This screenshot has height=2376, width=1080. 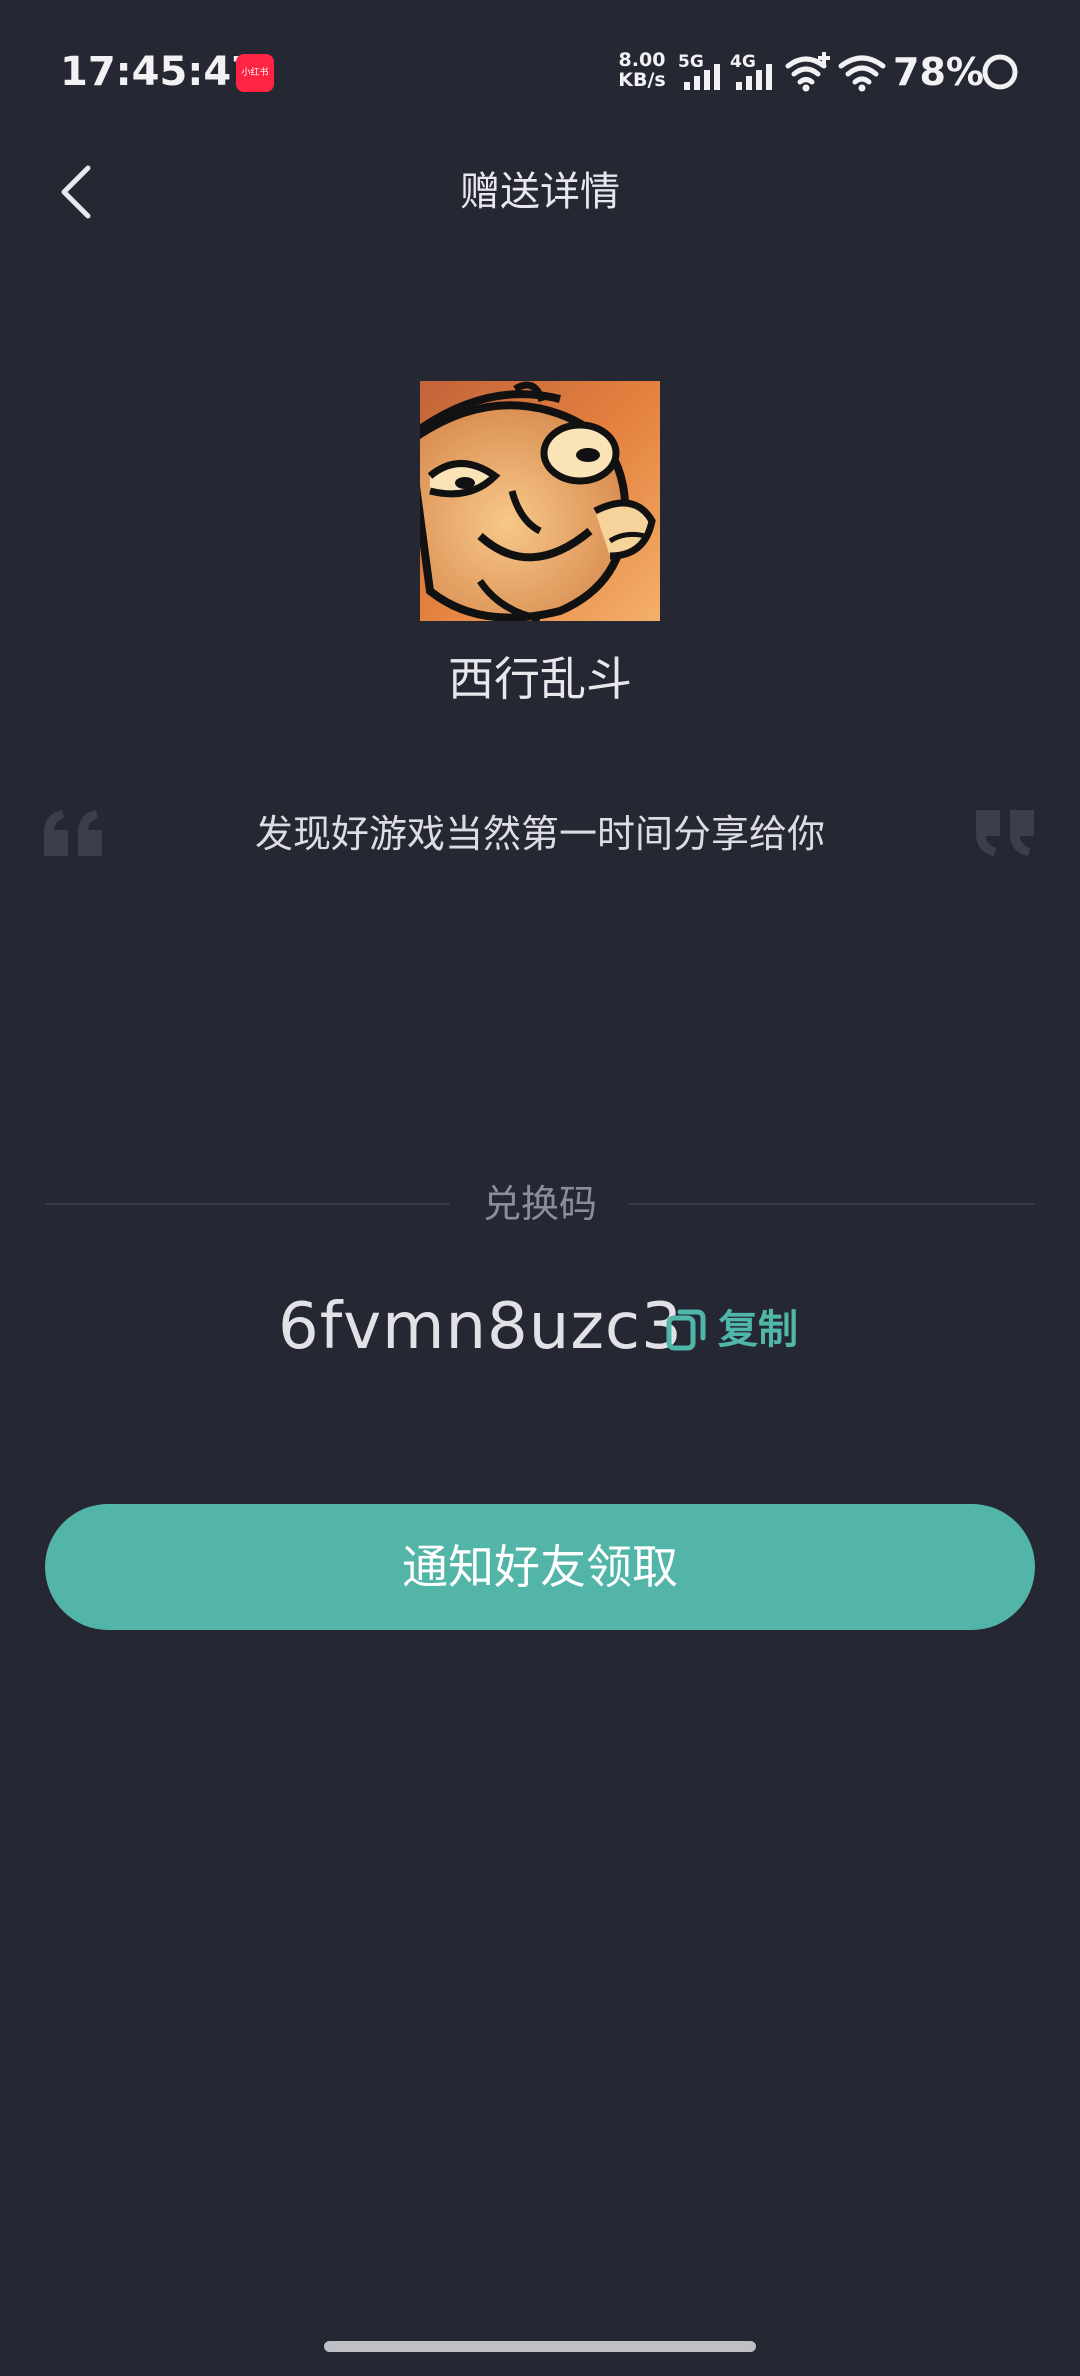 I want to click on divider-right, so click(x=831, y=1204).